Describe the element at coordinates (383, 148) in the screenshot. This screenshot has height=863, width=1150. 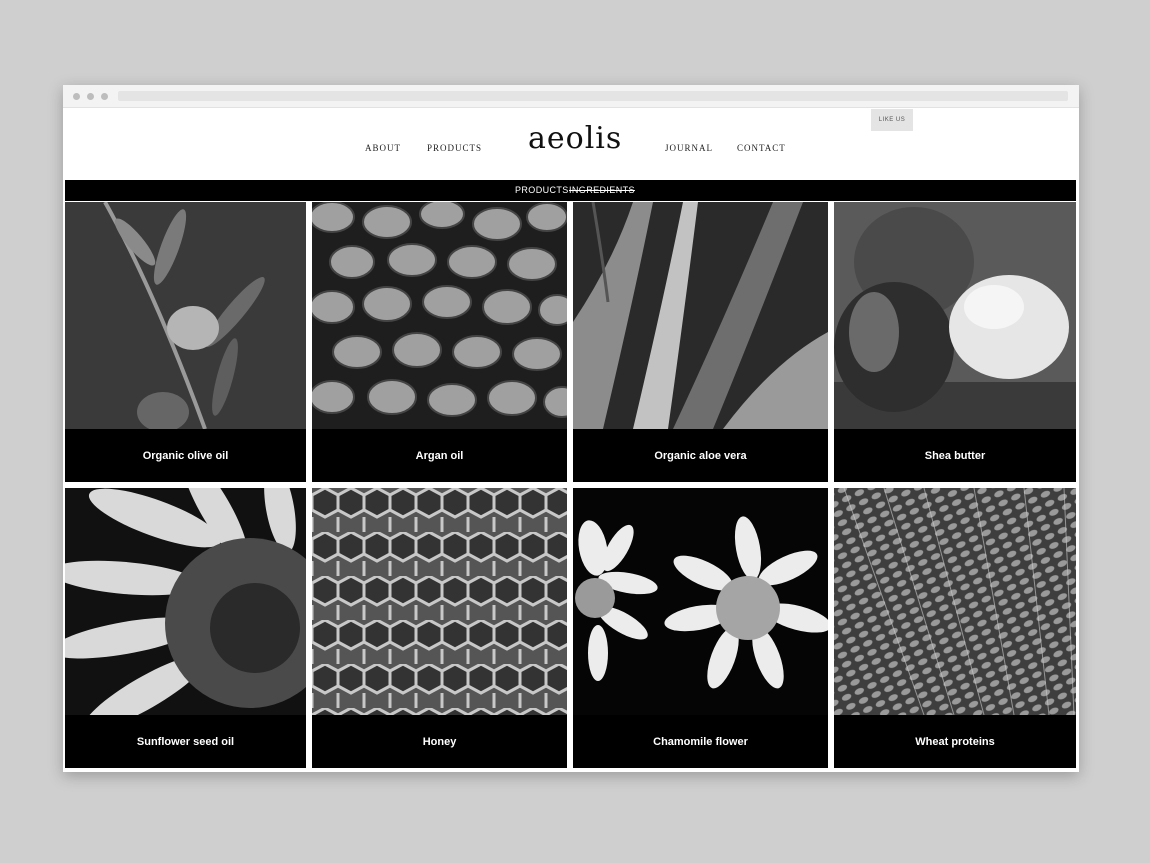
I see `nav-about: ABOUT` at that location.